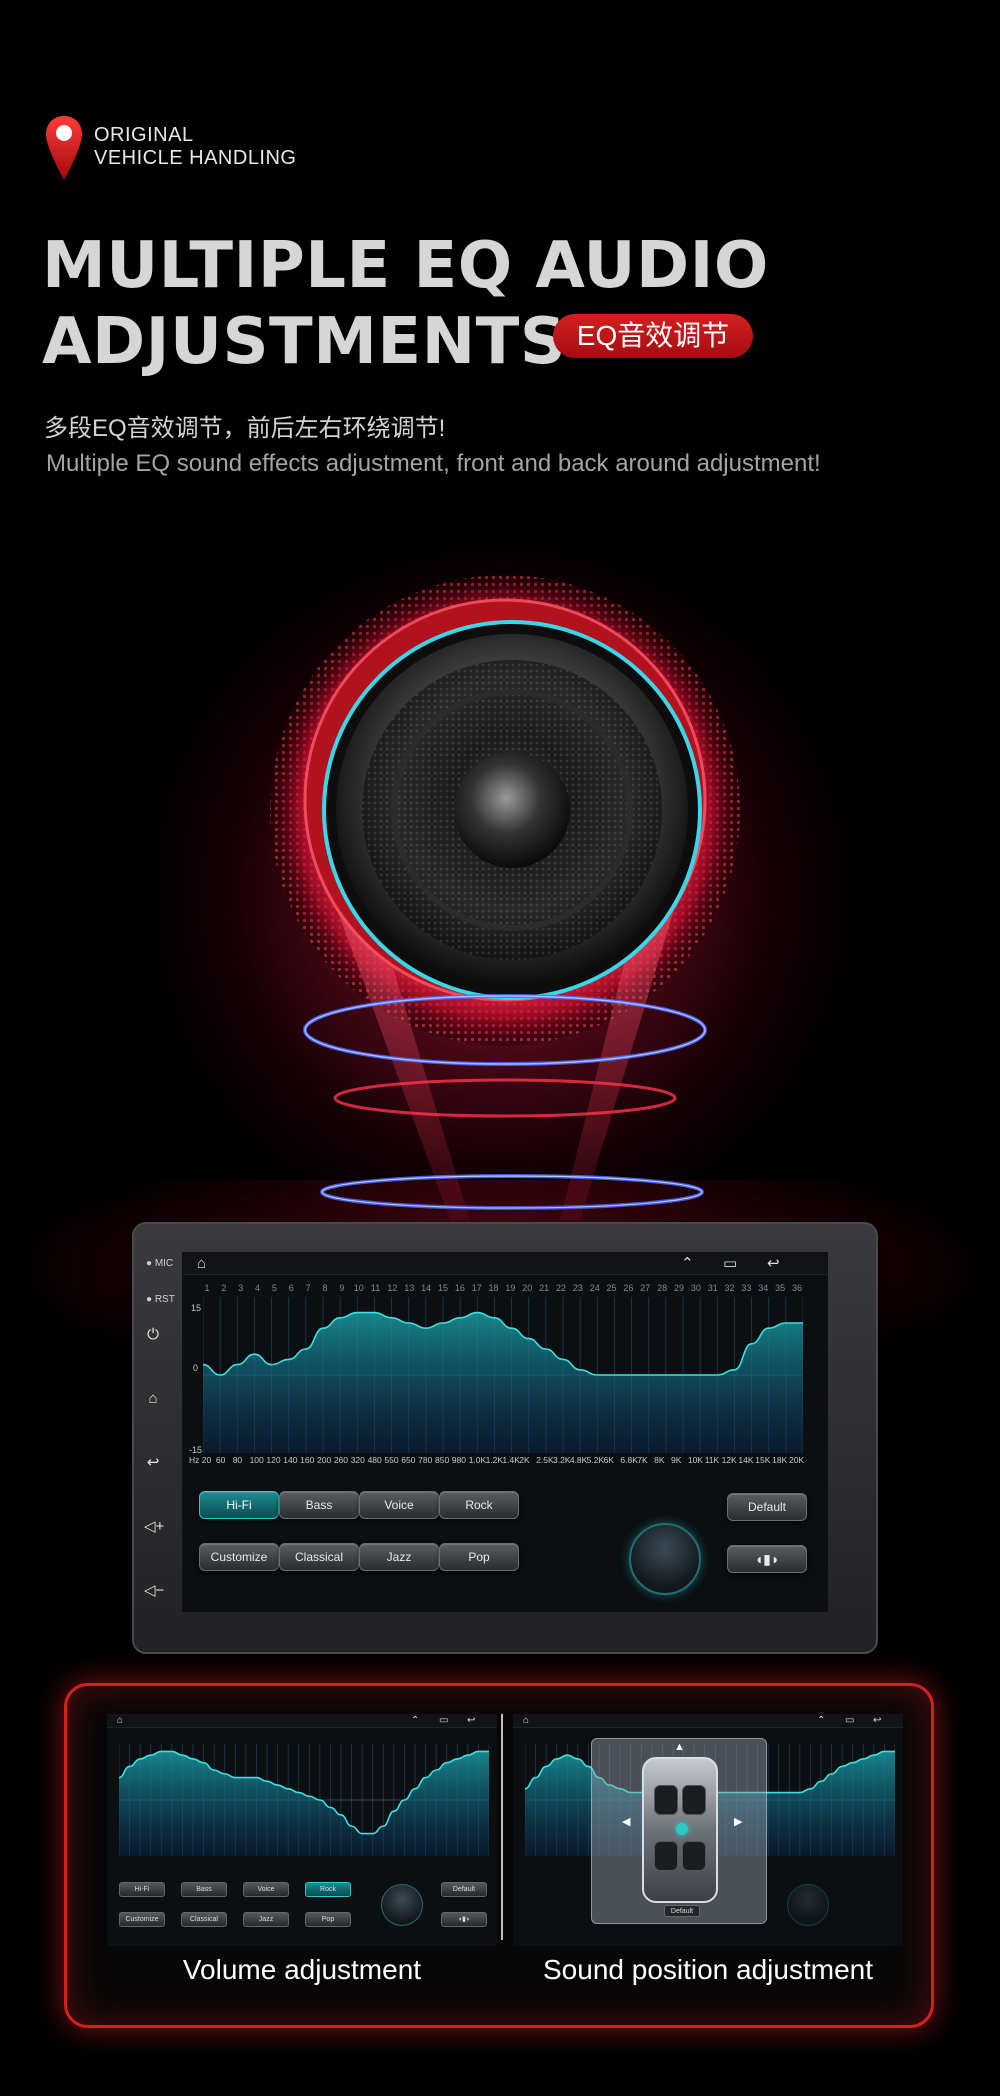  I want to click on band-number: 12, so click(392, 1288).